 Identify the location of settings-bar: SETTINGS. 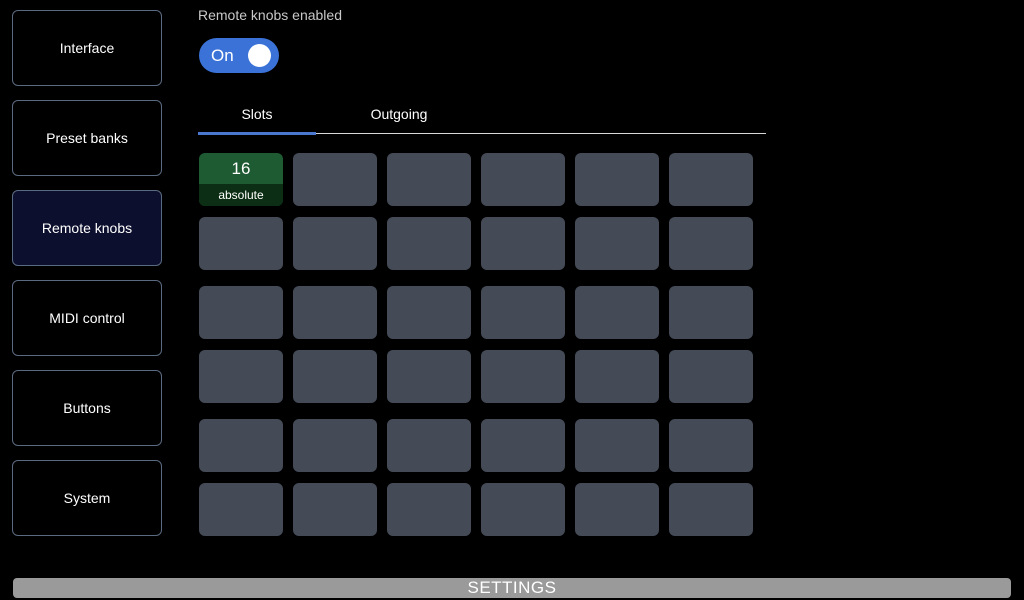
(512, 588).